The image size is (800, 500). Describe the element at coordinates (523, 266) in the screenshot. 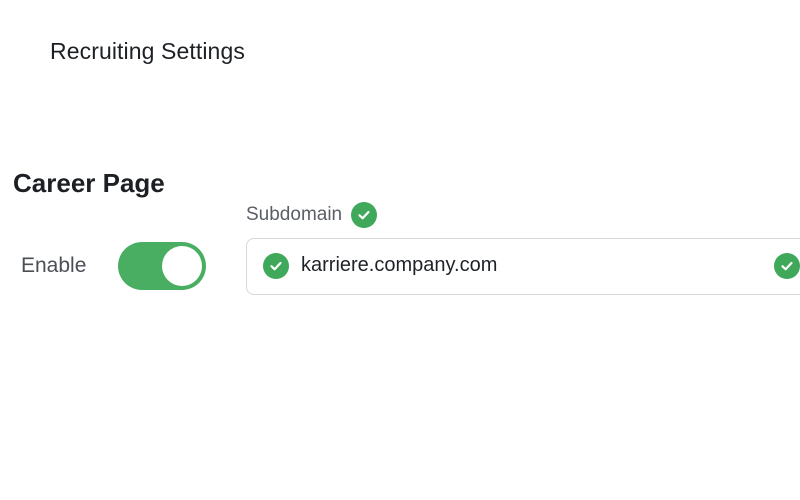

I see `subdomain-input: karriere.company.com` at that location.